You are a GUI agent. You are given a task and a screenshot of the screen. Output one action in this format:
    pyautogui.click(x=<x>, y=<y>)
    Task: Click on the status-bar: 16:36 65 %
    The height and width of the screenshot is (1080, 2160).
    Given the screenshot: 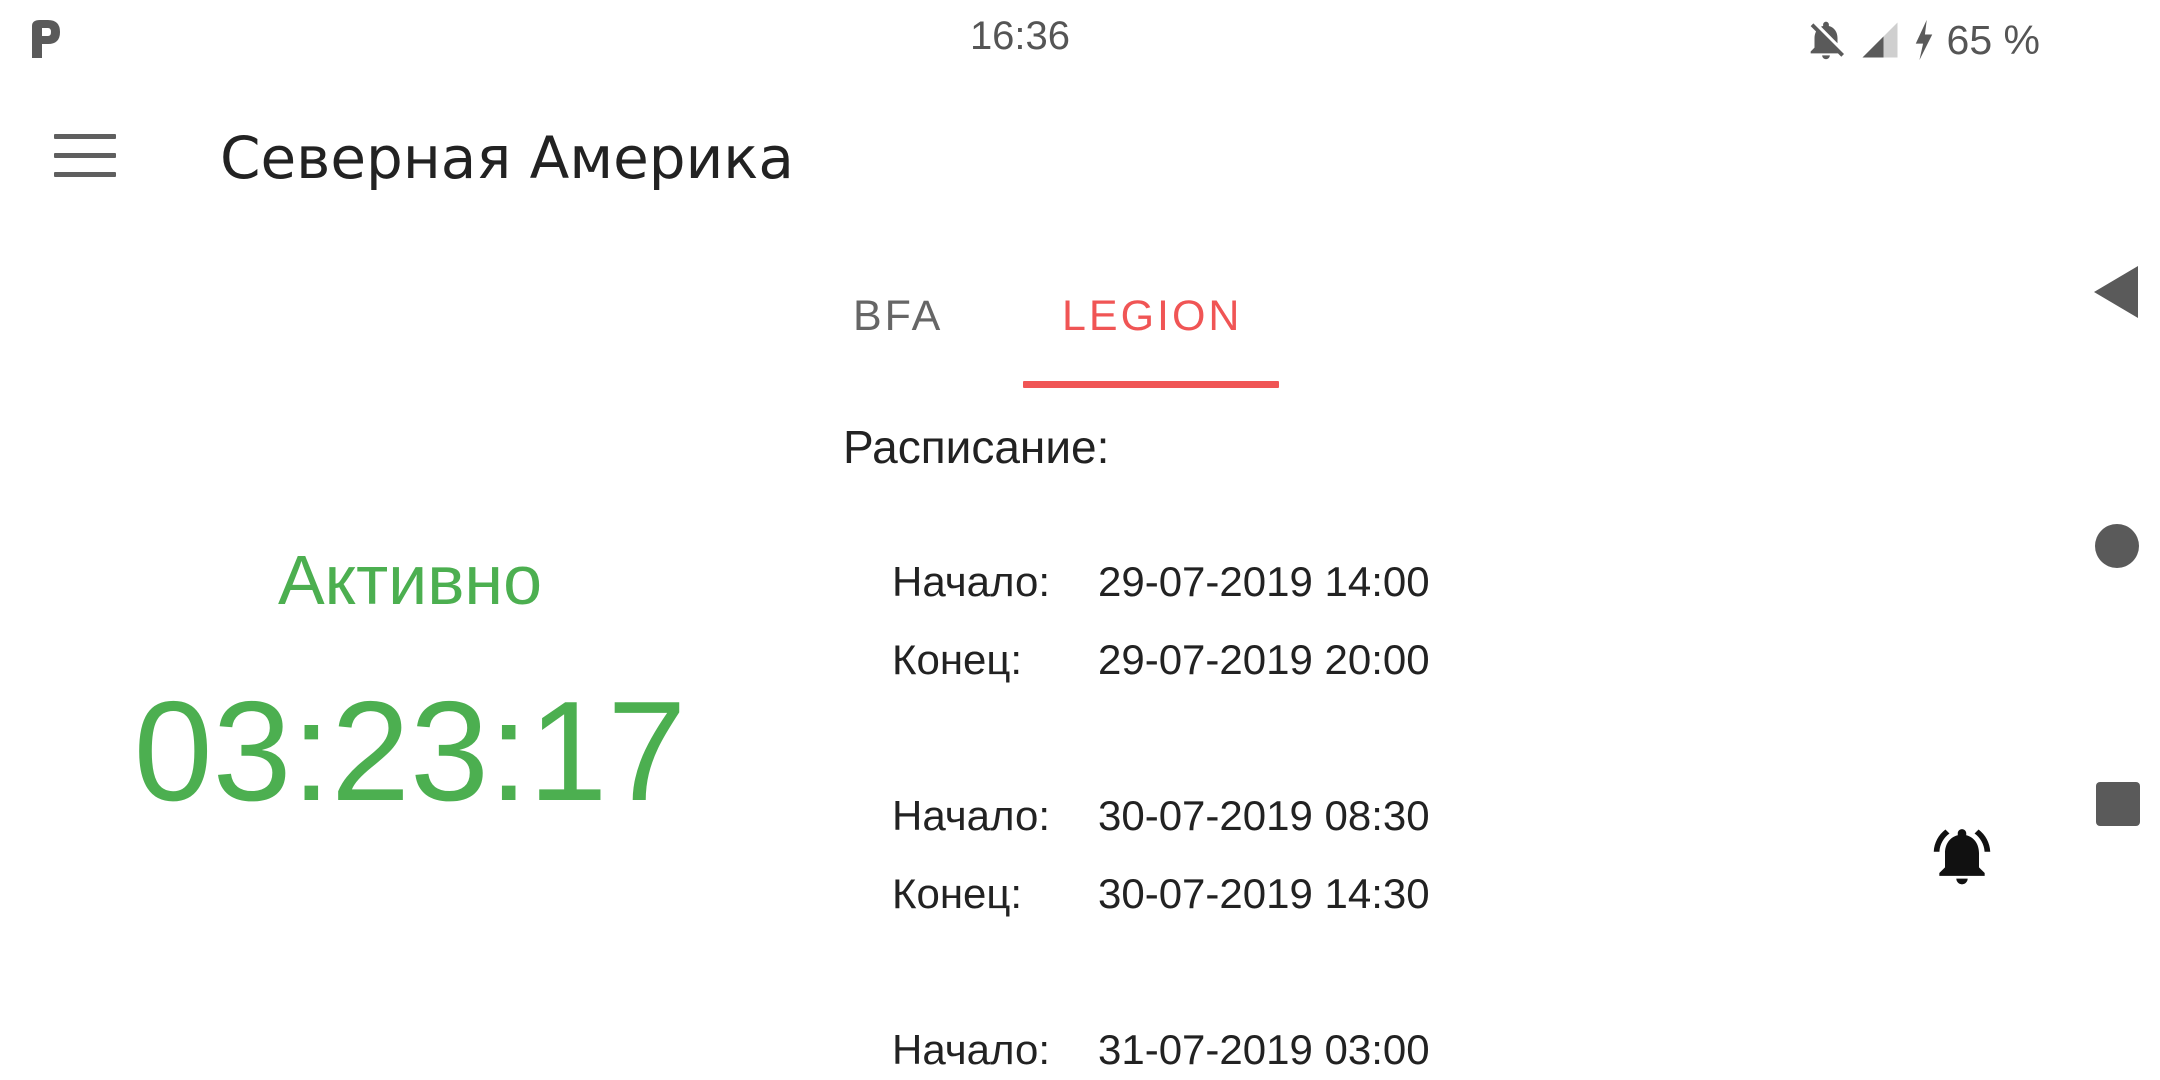 What is the action you would take?
    pyautogui.click(x=1020, y=40)
    